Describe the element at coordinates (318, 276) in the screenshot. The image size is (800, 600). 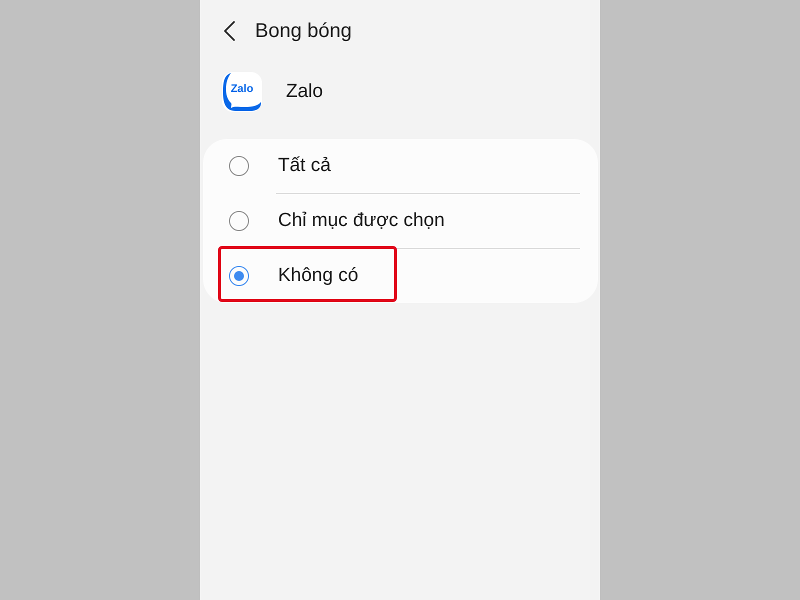
I see `option-label: Không có` at that location.